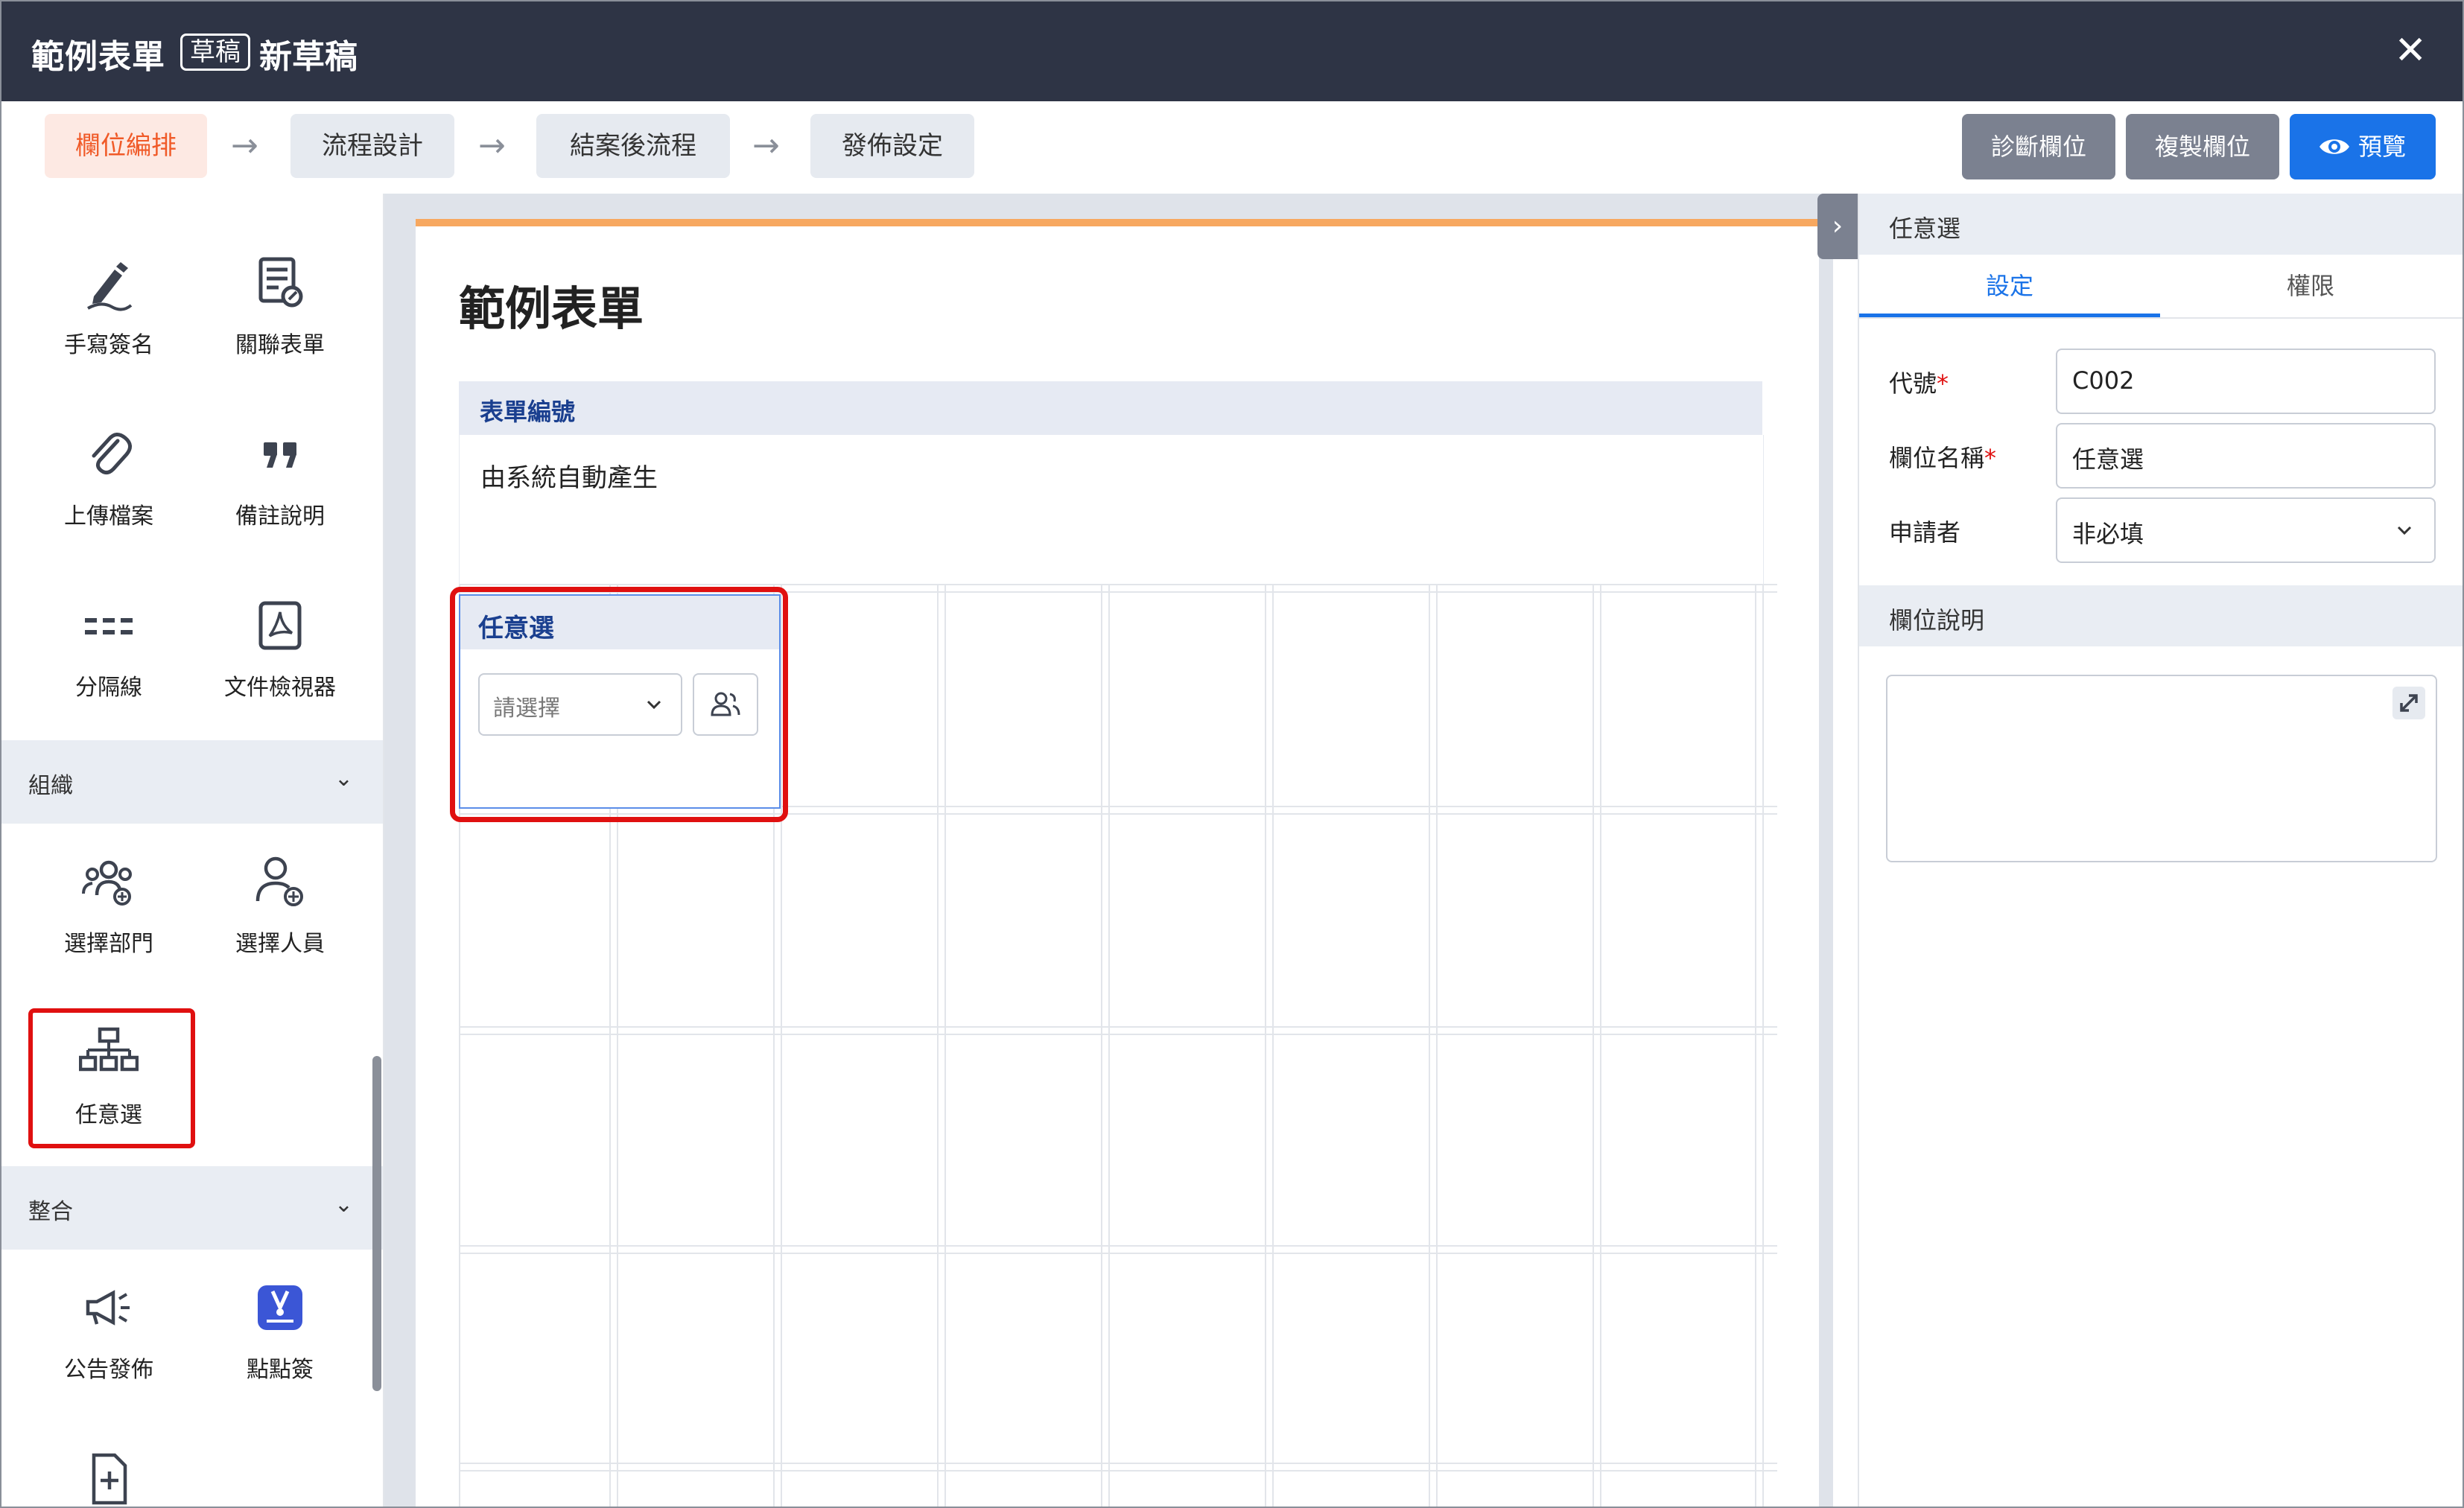  I want to click on pdf-viewer-icon, so click(280, 625).